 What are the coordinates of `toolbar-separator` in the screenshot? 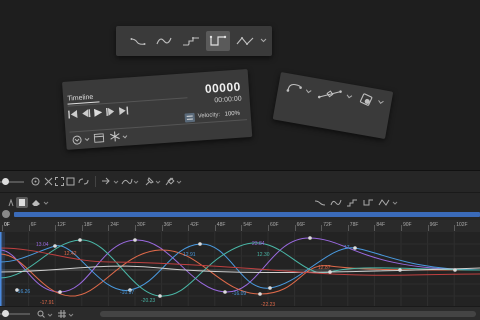 It's located at (95, 181).